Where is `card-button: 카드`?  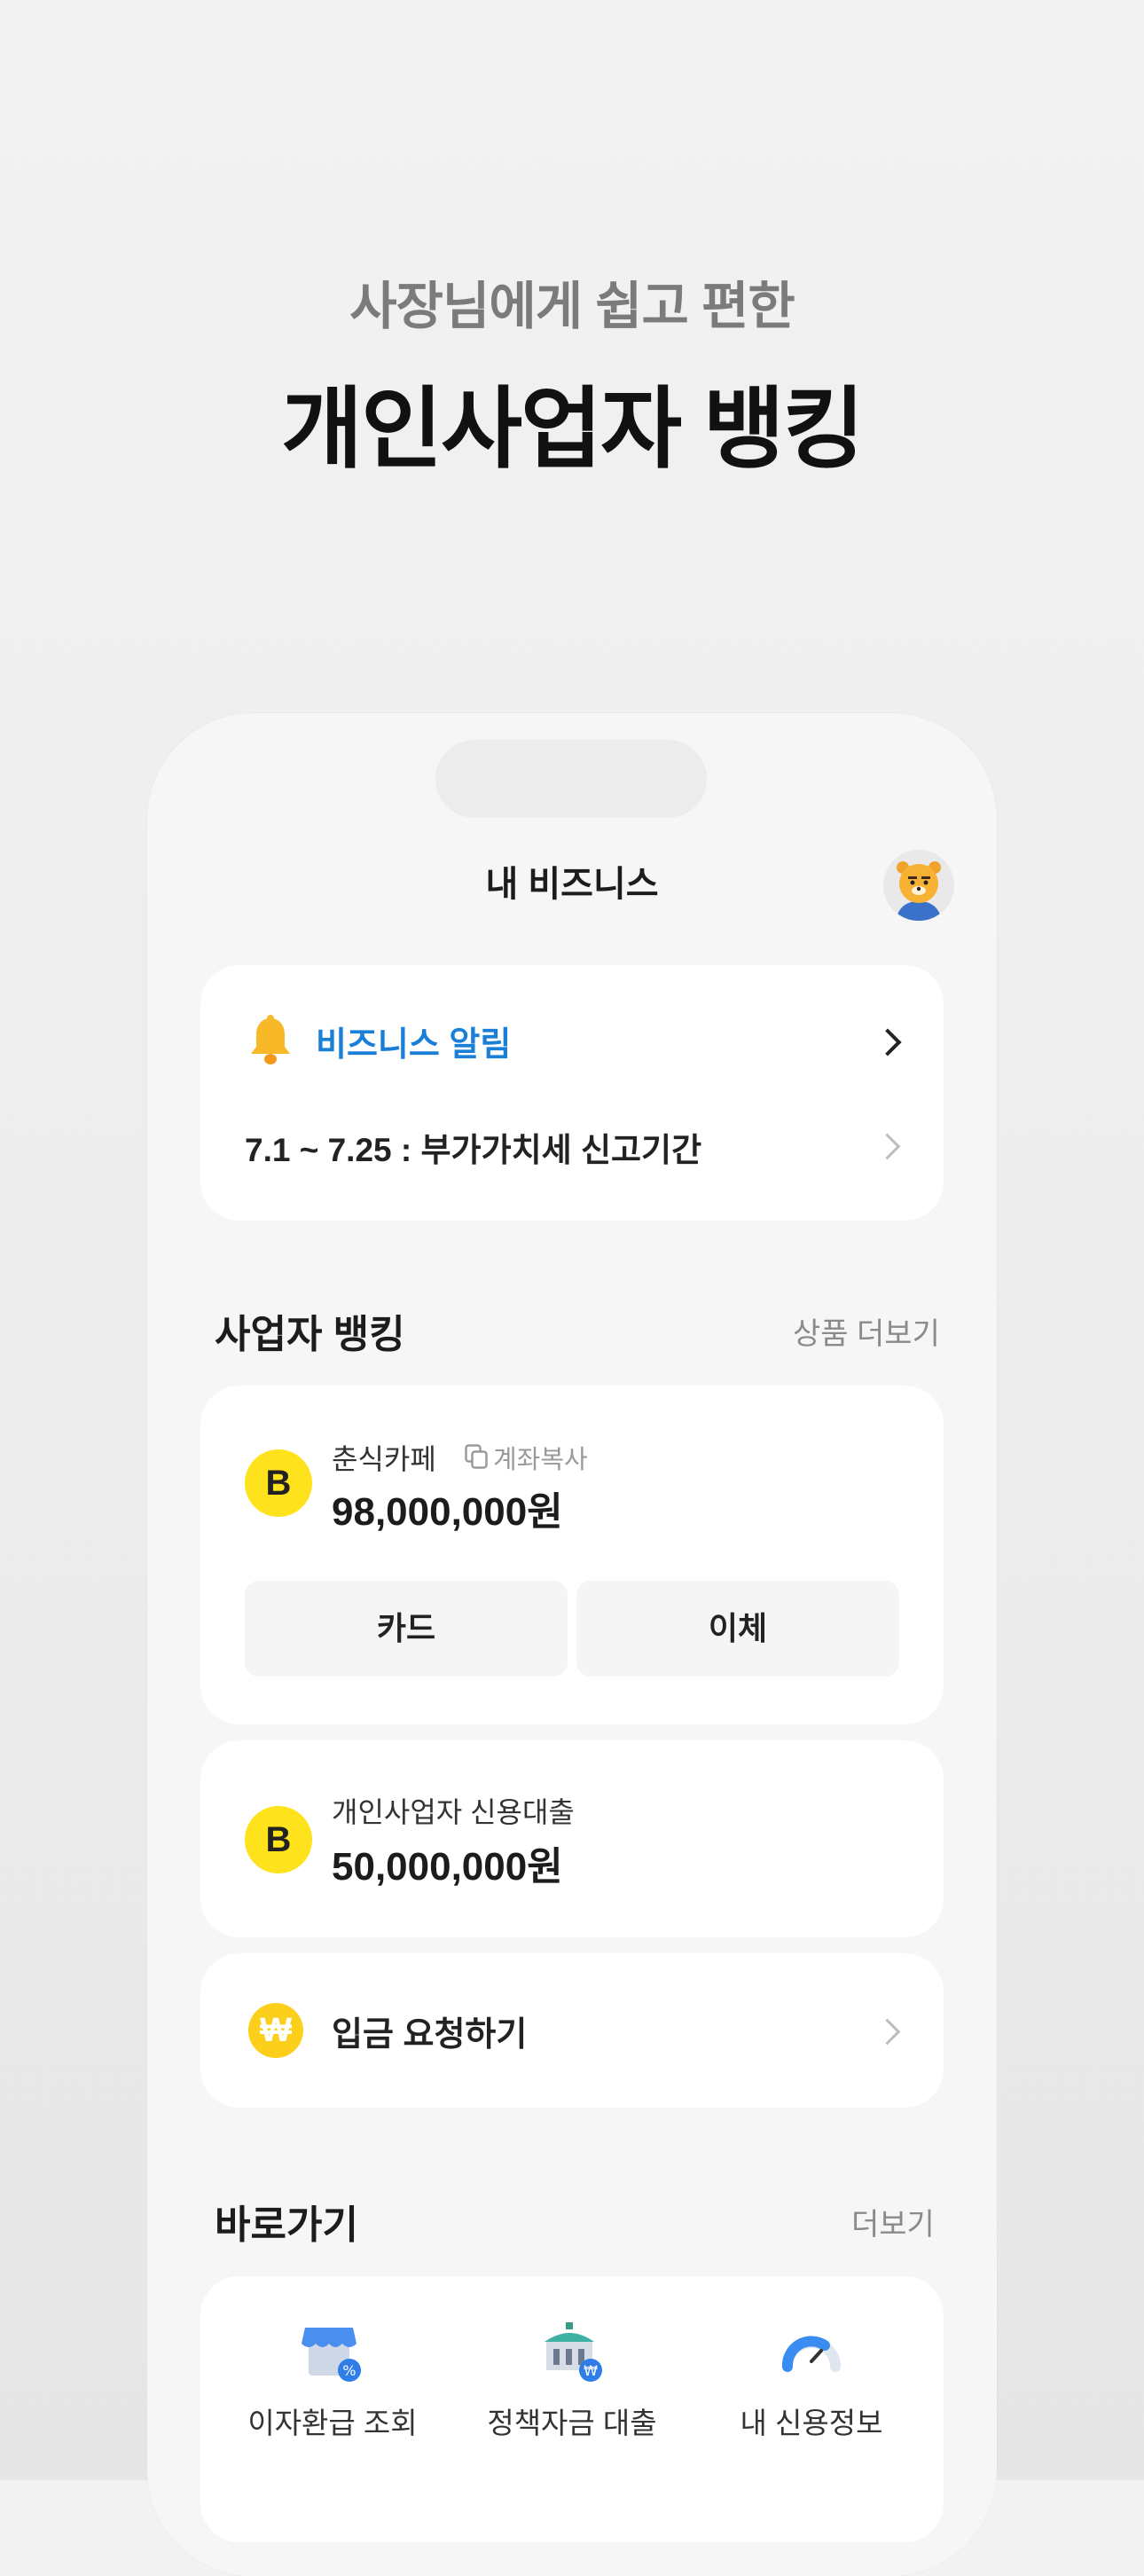
card-button: 카드 is located at coordinates (407, 1629).